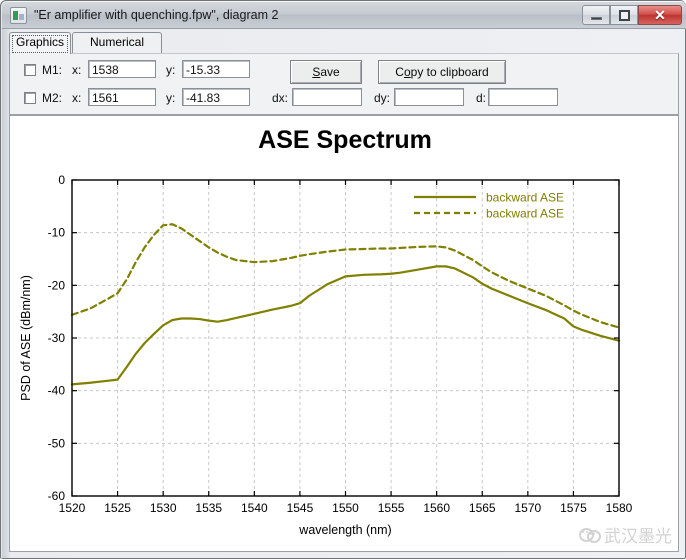 The width and height of the screenshot is (686, 560). I want to click on marker-m2-checkbox, so click(30, 98).